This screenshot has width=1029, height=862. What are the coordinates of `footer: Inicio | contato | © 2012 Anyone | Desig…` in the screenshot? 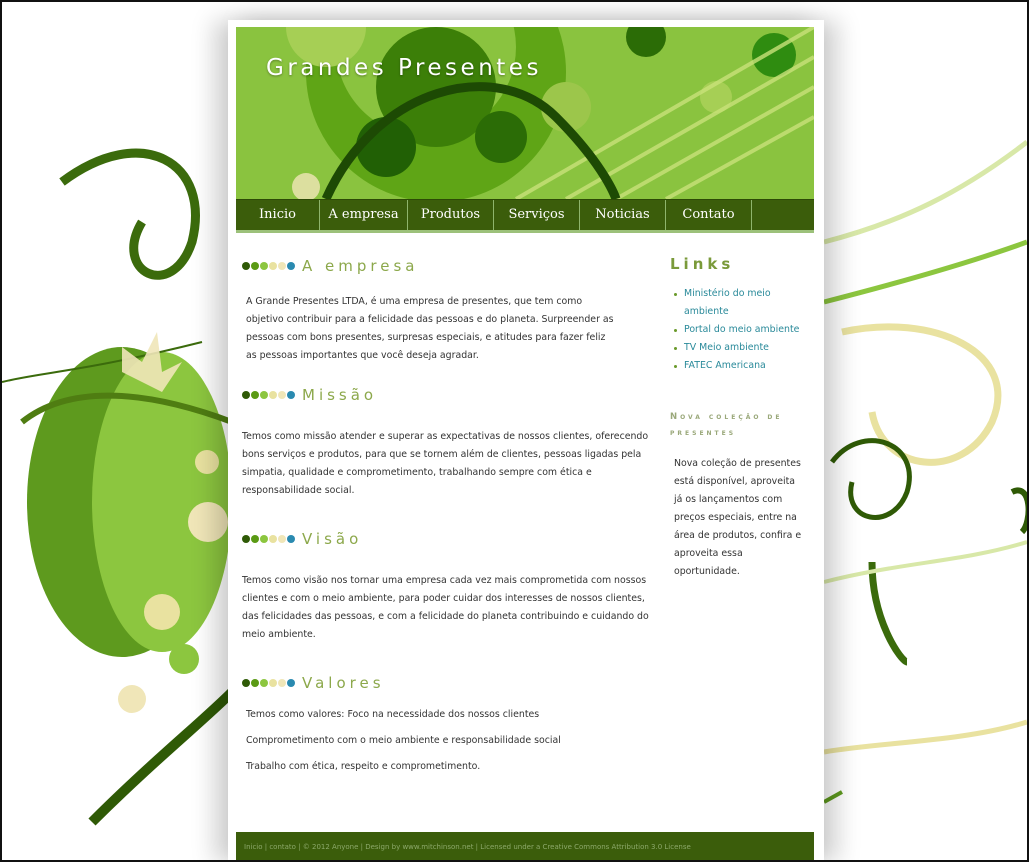 It's located at (525, 846).